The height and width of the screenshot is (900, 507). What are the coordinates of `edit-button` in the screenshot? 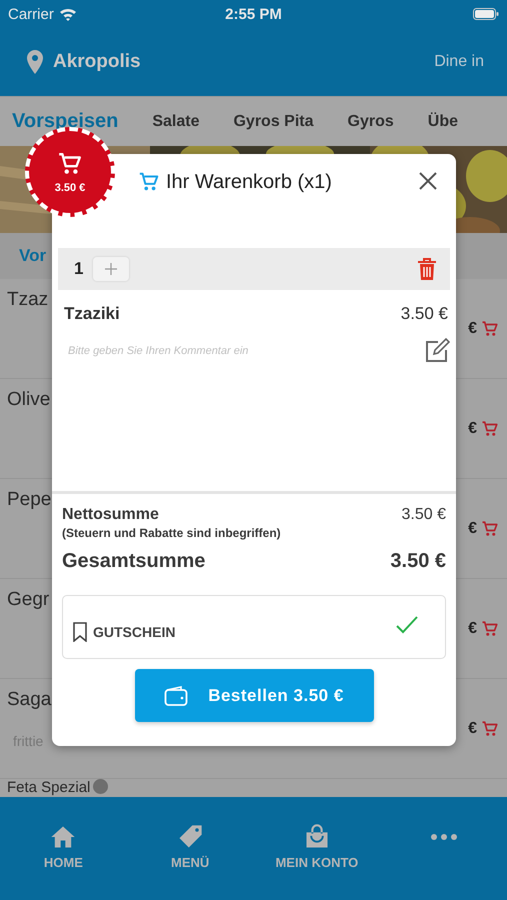 It's located at (437, 351).